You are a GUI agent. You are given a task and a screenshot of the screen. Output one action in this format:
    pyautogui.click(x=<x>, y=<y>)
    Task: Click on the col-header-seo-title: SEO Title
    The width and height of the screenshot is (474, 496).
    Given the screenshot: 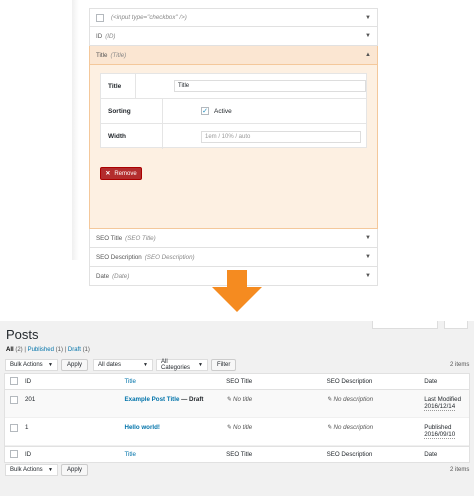 What is the action you would take?
    pyautogui.click(x=239, y=381)
    